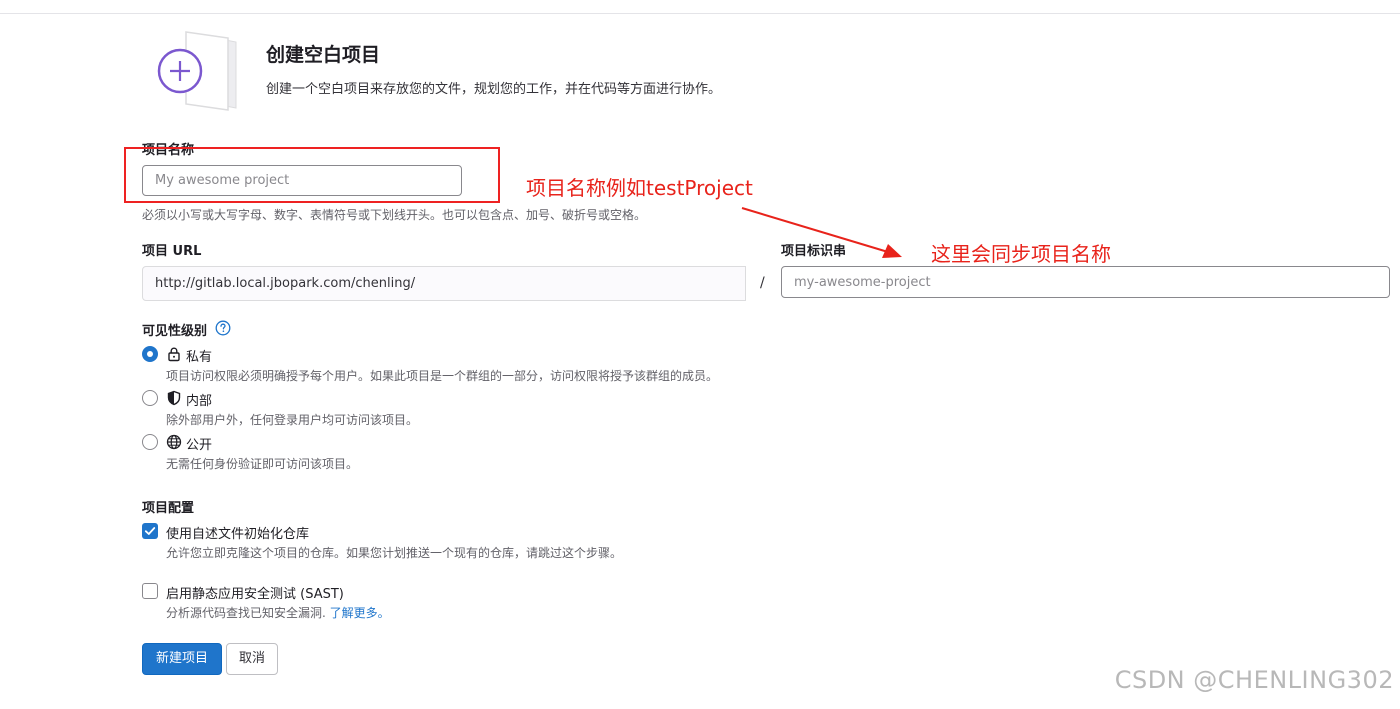  What do you see at coordinates (255, 594) in the screenshot?
I see `sast-label: 启用静态应用安全测试 (SAST)` at bounding box center [255, 594].